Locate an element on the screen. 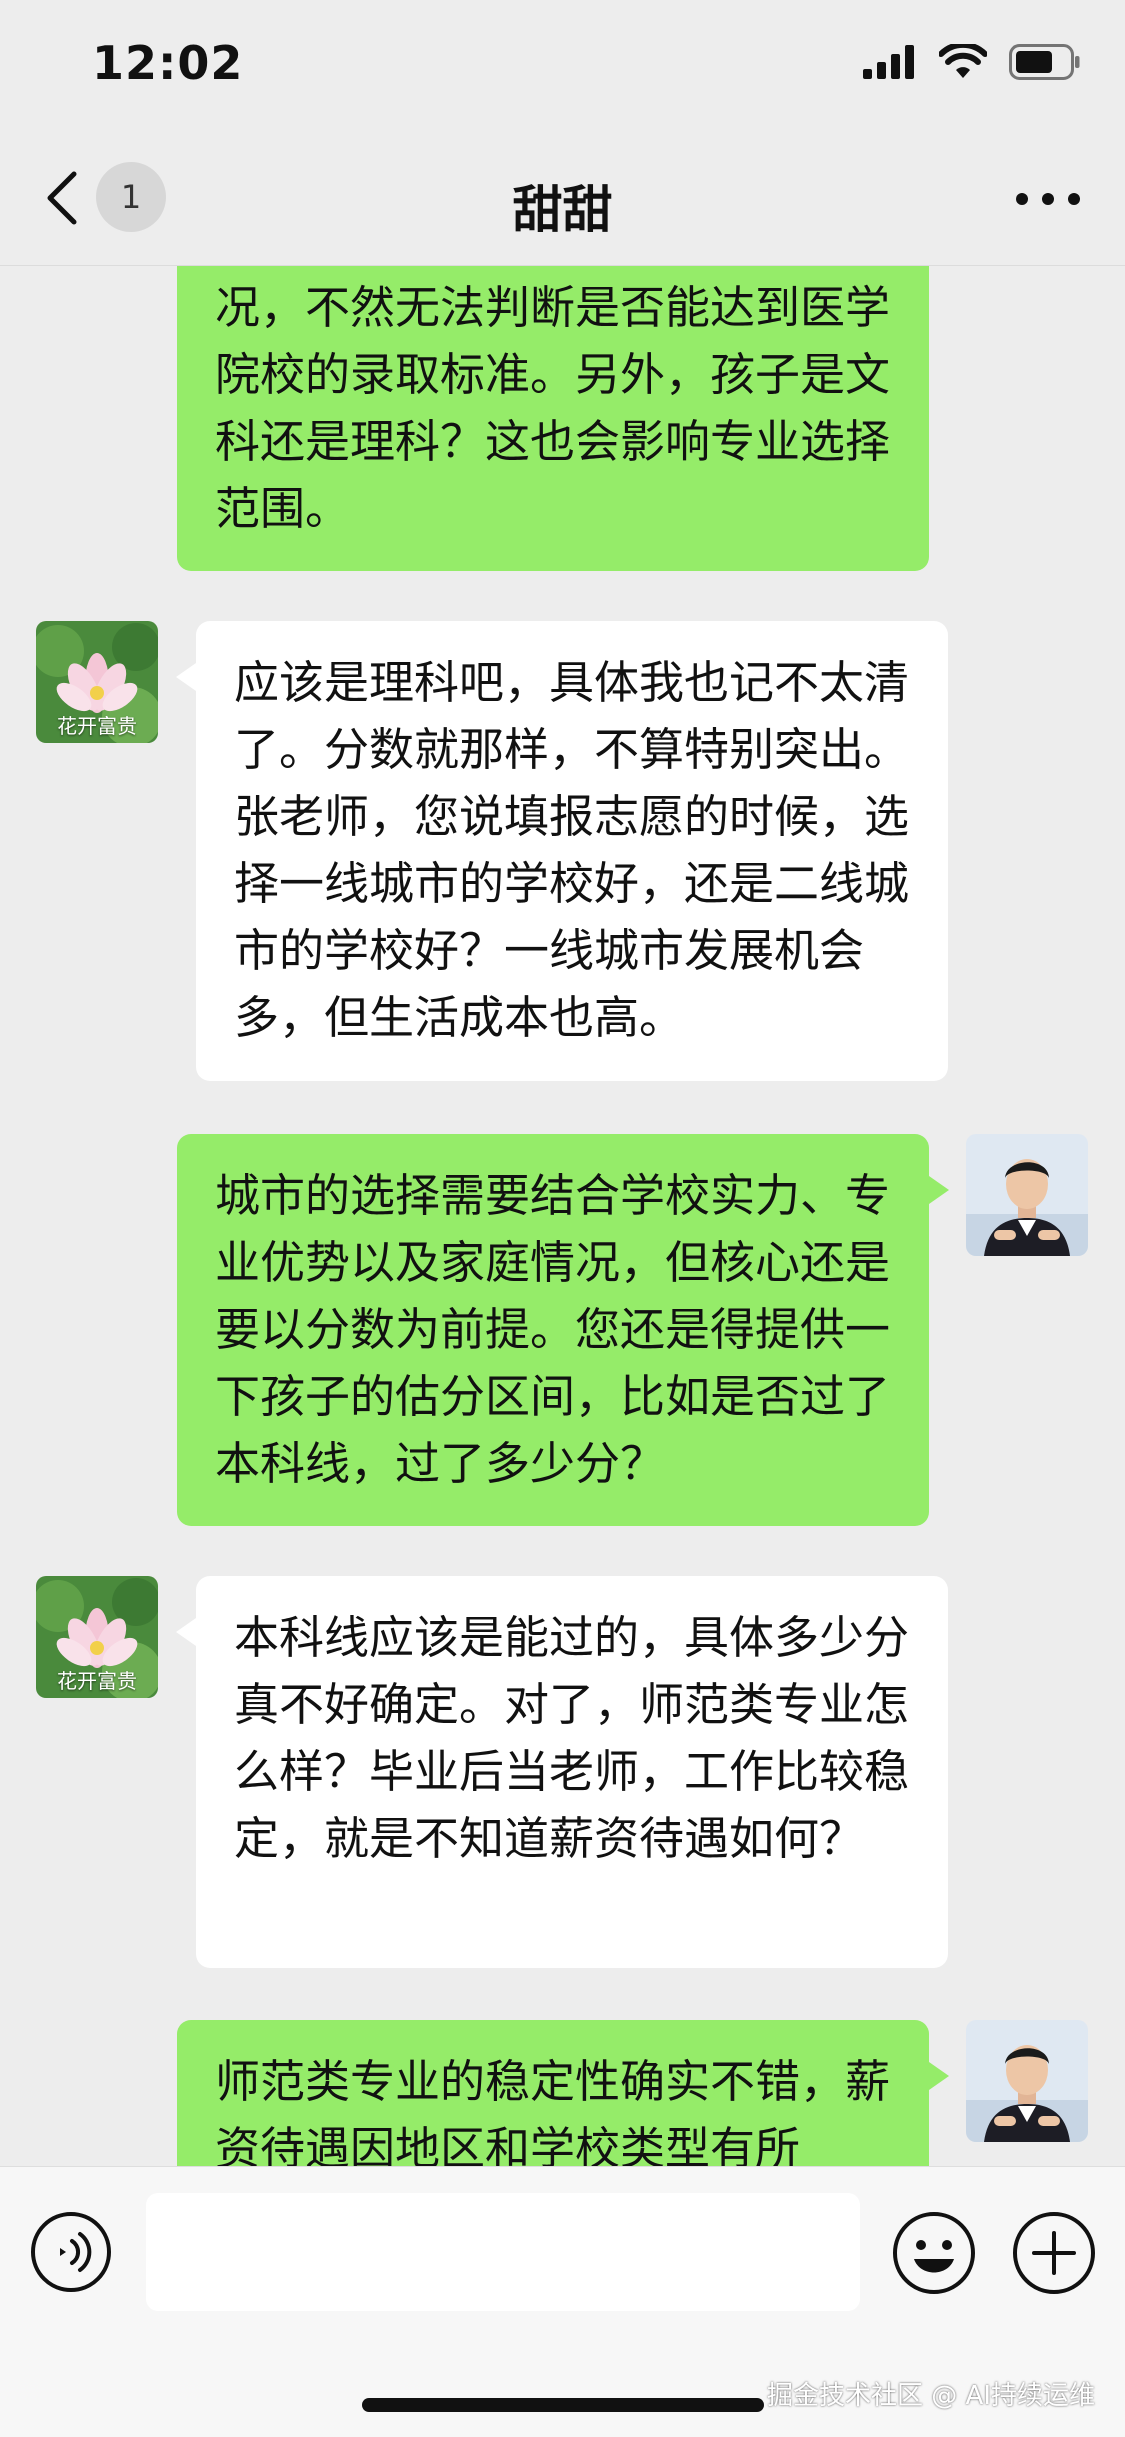  add-more-icon is located at coordinates (1054, 2253).